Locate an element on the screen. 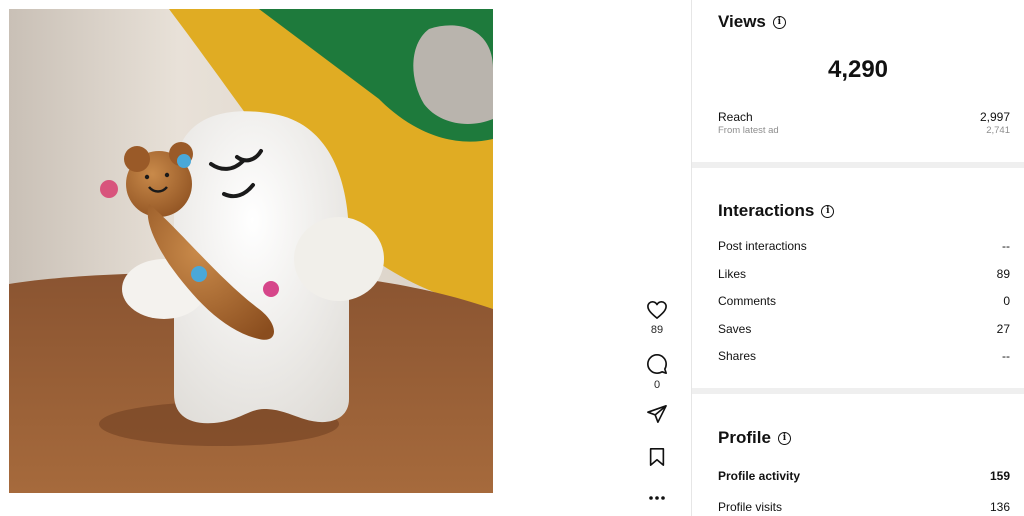  save-button is located at coordinates (657, 457).